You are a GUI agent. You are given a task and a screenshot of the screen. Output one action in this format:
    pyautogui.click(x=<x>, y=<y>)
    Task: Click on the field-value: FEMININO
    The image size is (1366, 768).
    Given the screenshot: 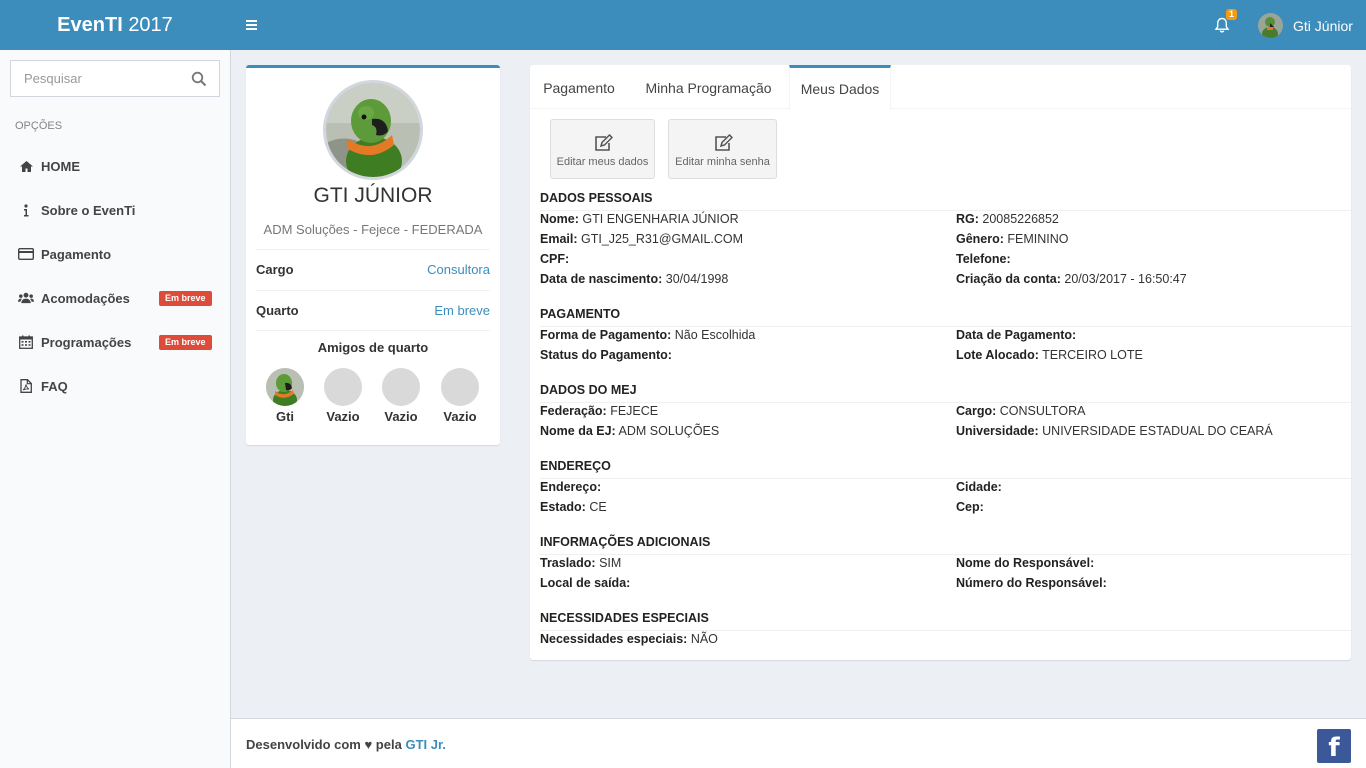 What is the action you would take?
    pyautogui.click(x=1038, y=239)
    